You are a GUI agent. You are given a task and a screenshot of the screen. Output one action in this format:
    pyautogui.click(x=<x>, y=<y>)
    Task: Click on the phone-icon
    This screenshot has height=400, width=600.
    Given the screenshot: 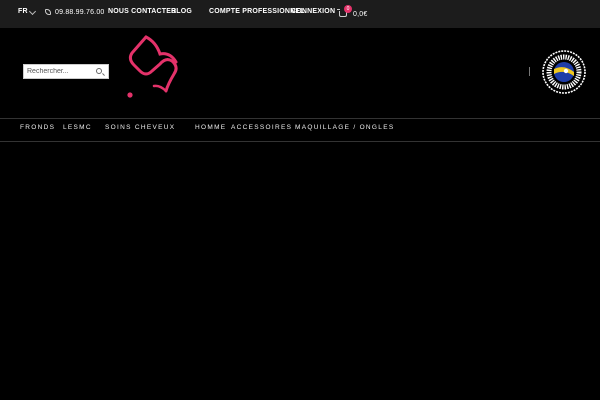 What is the action you would take?
    pyautogui.click(x=48, y=12)
    